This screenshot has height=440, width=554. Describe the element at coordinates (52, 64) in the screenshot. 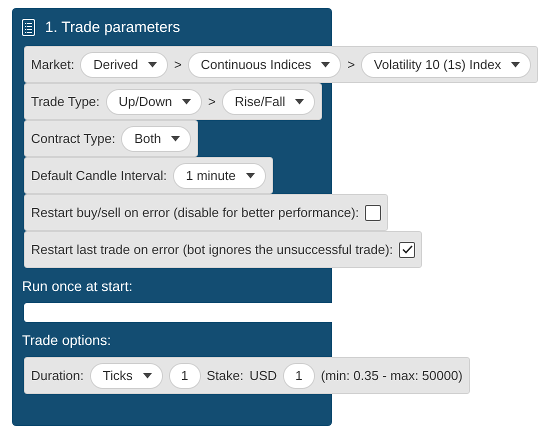

I see `row-label: Market:` at that location.